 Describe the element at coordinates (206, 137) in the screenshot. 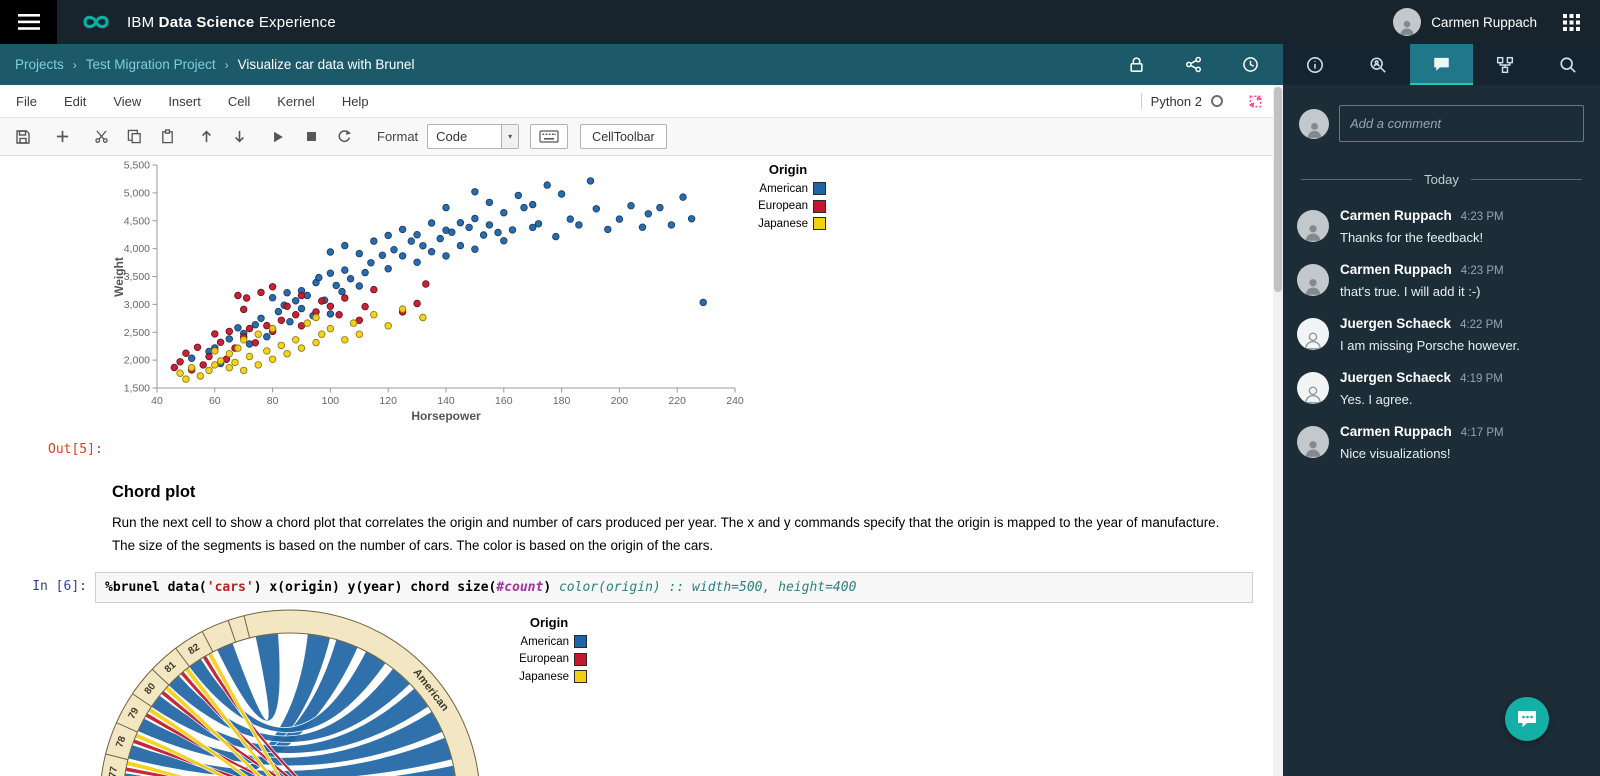

I see `move-cell-up-button` at that location.